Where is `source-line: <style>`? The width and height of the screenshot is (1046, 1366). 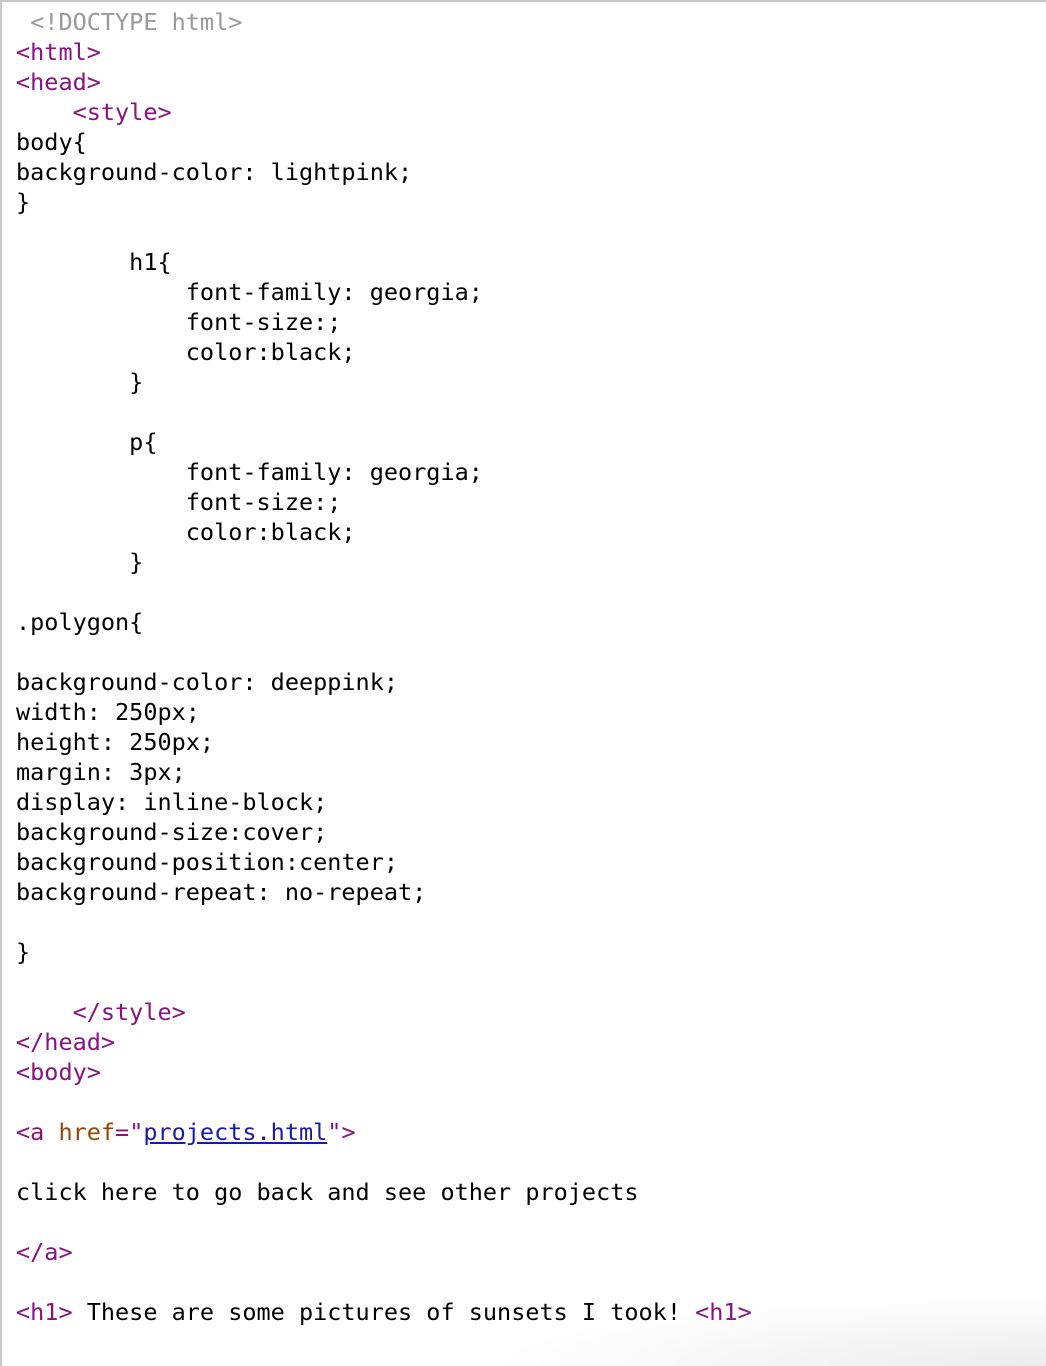 source-line: <style> is located at coordinates (94, 112).